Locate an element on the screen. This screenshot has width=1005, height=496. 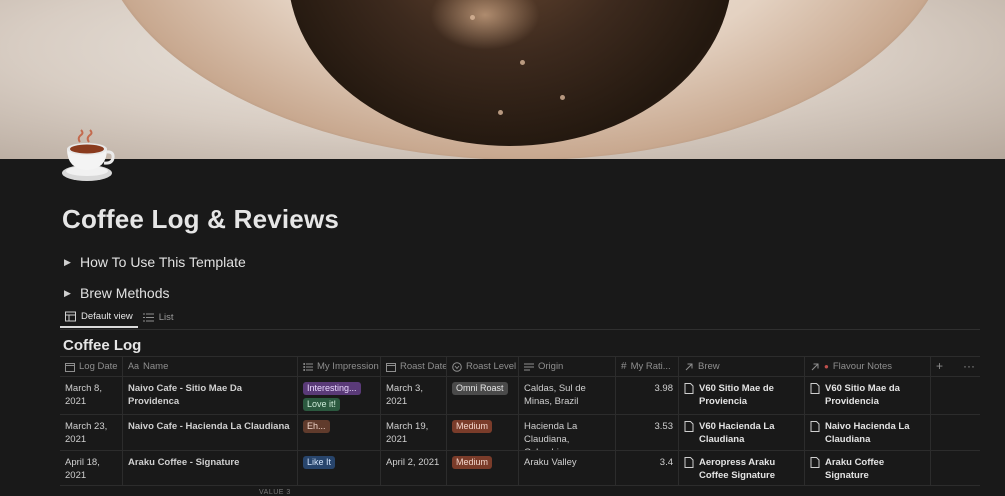
brew-link-label: V60 Sitio Mae de Proviencia is located at coordinates (736, 395).